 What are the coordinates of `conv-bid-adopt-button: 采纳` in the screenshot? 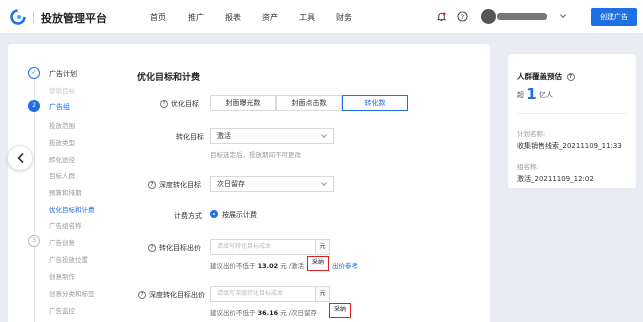 It's located at (318, 263).